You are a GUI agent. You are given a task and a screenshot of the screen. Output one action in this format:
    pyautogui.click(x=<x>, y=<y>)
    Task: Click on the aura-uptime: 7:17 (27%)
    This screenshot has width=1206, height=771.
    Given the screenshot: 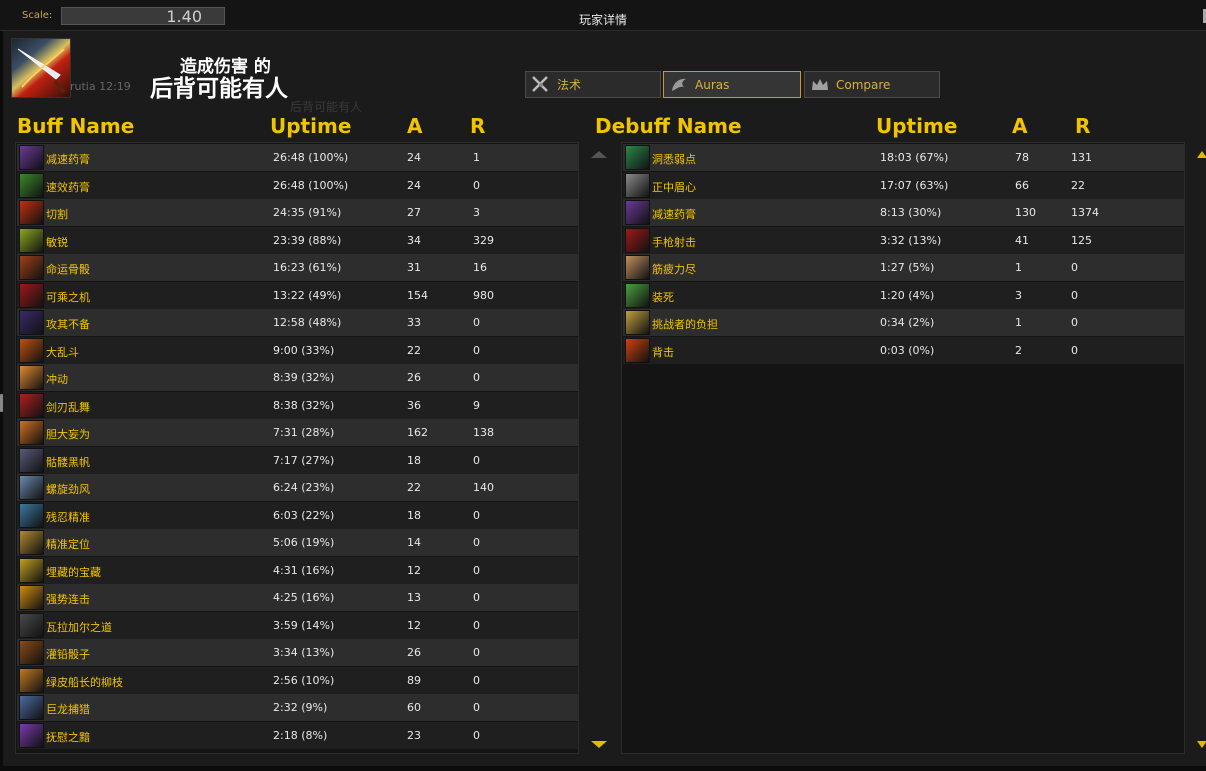 What is the action you would take?
    pyautogui.click(x=304, y=460)
    